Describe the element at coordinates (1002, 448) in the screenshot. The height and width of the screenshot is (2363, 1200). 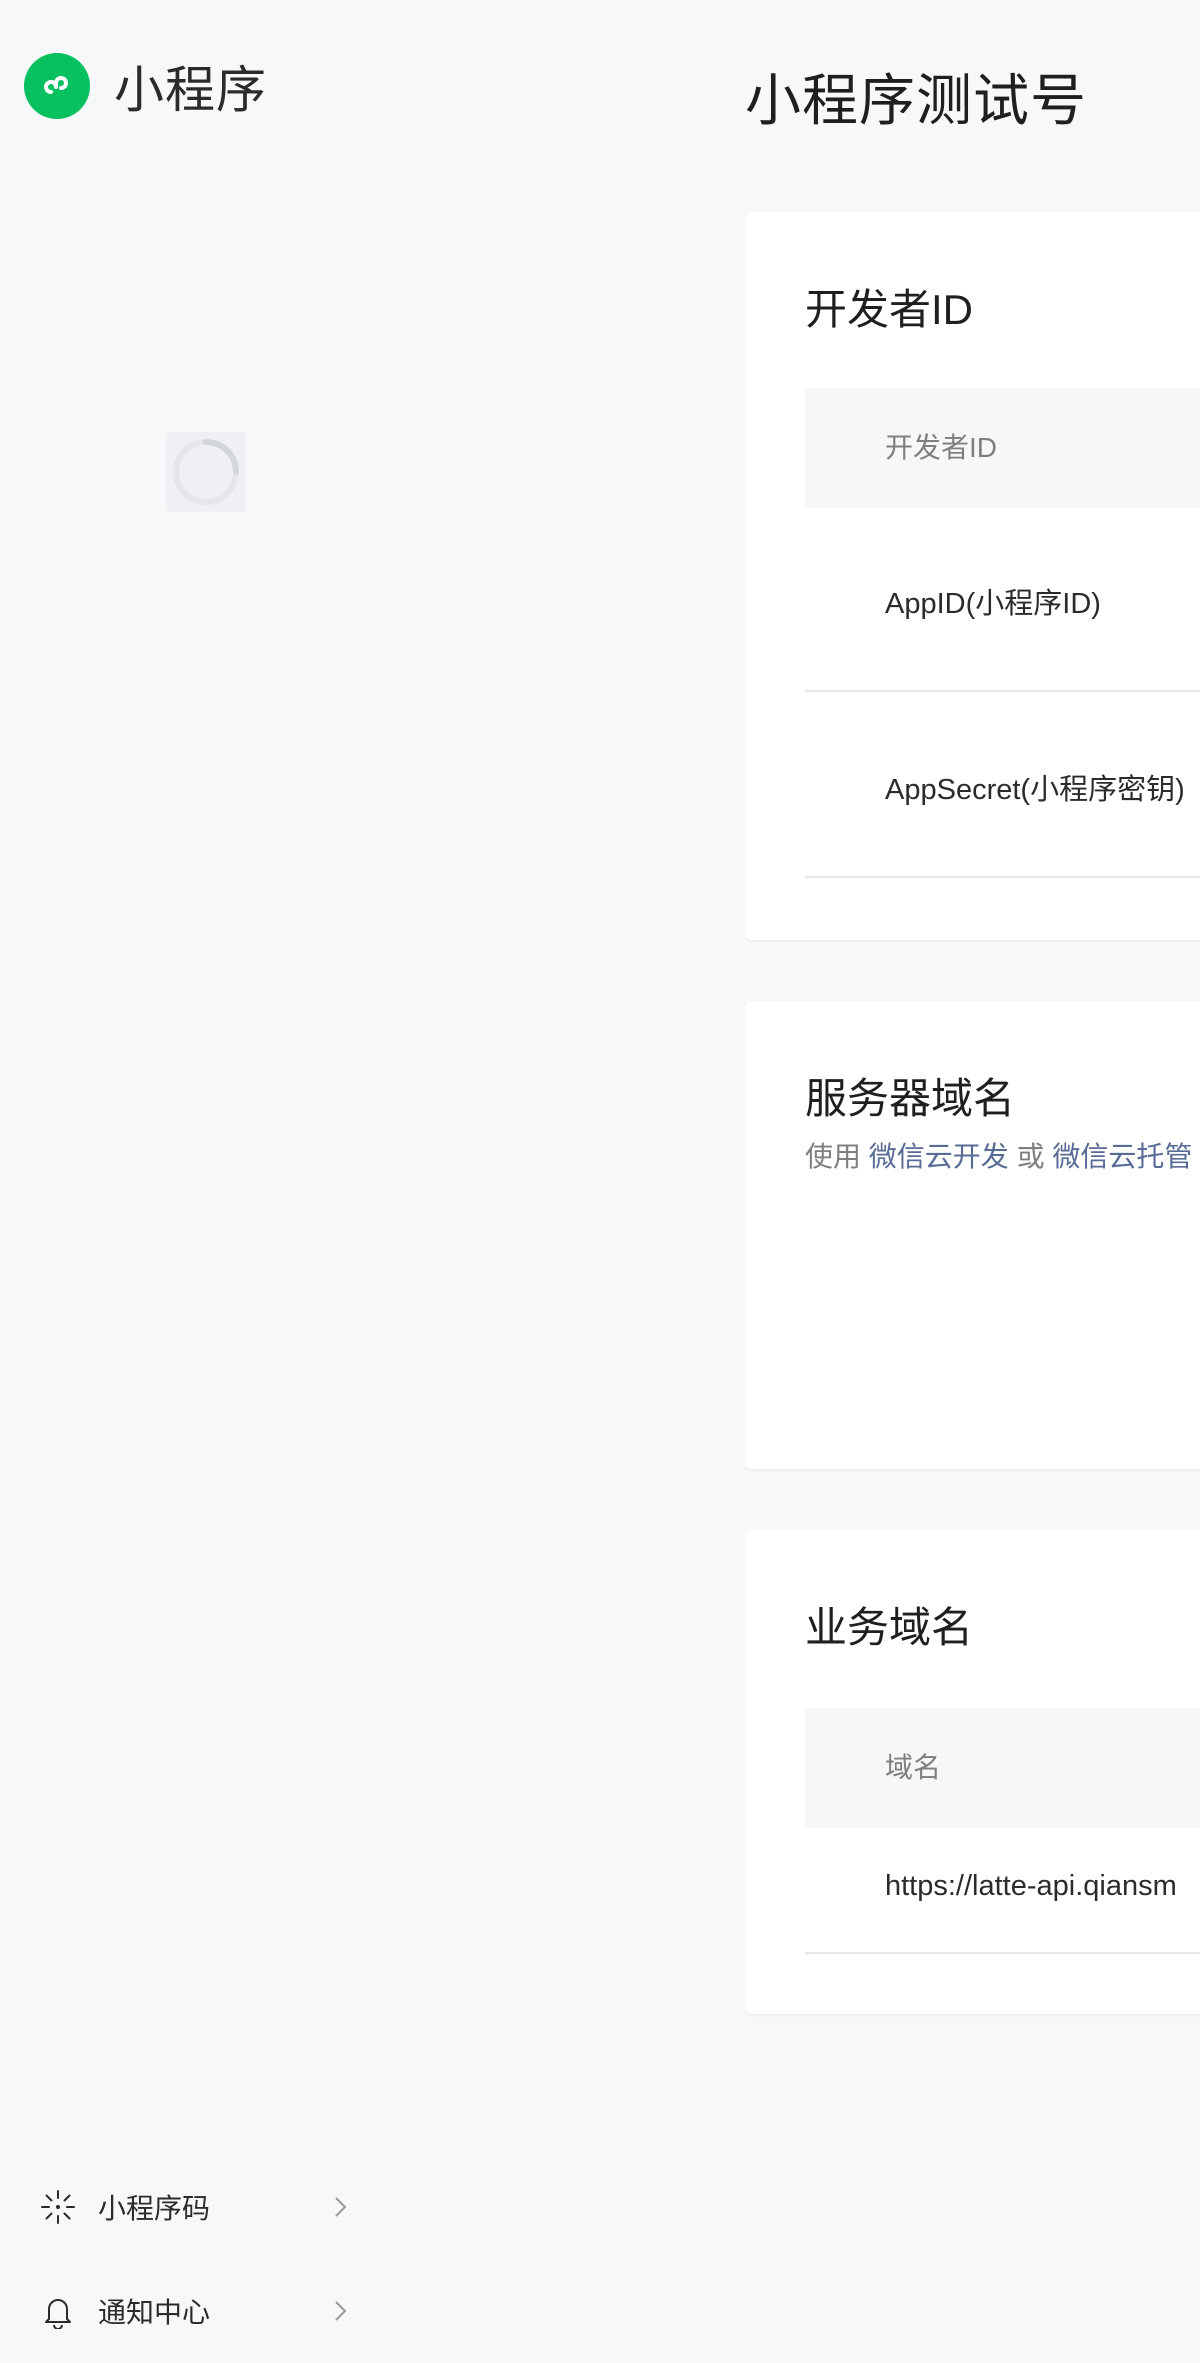
I see `table-header: 开发者ID` at that location.